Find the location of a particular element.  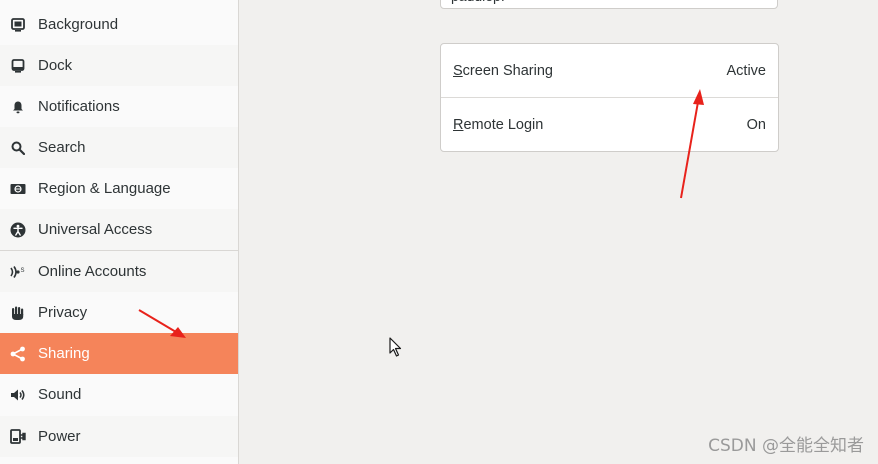

sharing-services-list: Screen Sharing Active Remote Login On is located at coordinates (609, 97).